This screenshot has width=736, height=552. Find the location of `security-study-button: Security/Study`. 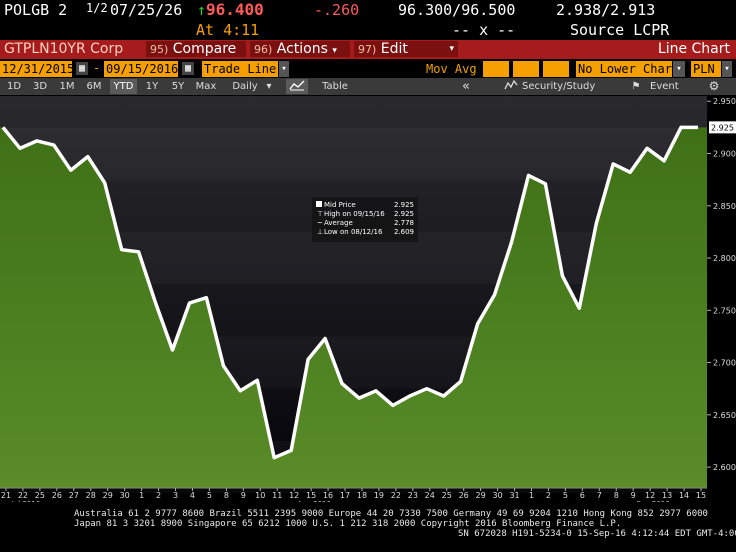

security-study-button: Security/Study is located at coordinates (566, 86).